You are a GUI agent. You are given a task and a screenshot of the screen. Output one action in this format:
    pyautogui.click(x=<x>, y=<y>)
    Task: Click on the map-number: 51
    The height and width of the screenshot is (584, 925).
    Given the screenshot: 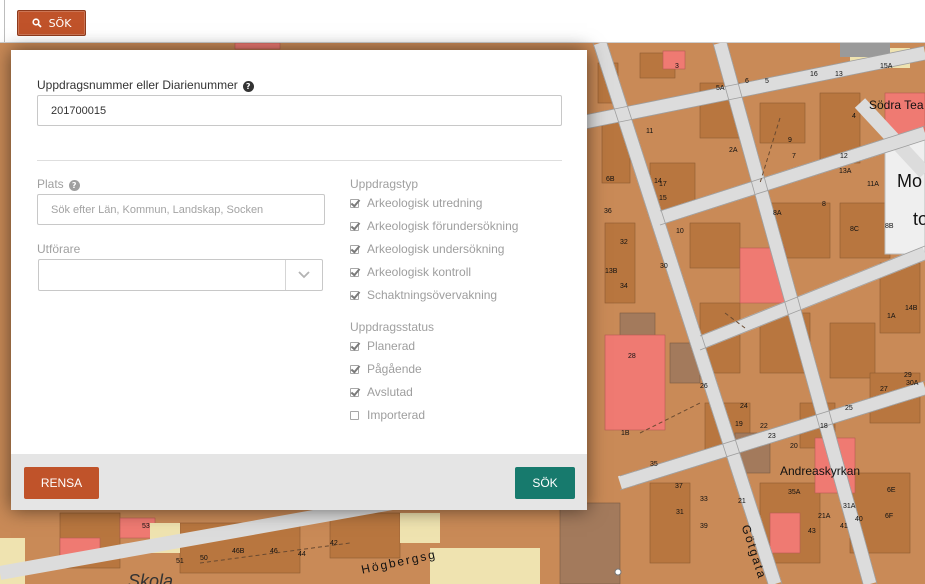 What is the action you would take?
    pyautogui.click(x=180, y=561)
    